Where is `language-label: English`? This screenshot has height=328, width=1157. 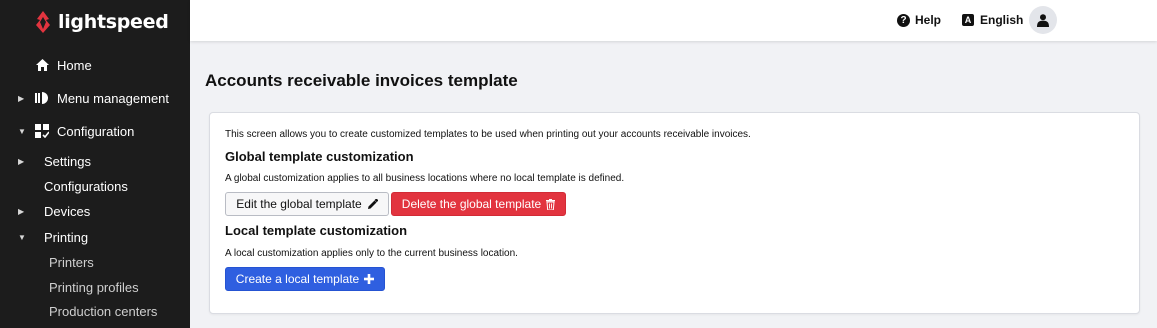
language-label: English is located at coordinates (1002, 20).